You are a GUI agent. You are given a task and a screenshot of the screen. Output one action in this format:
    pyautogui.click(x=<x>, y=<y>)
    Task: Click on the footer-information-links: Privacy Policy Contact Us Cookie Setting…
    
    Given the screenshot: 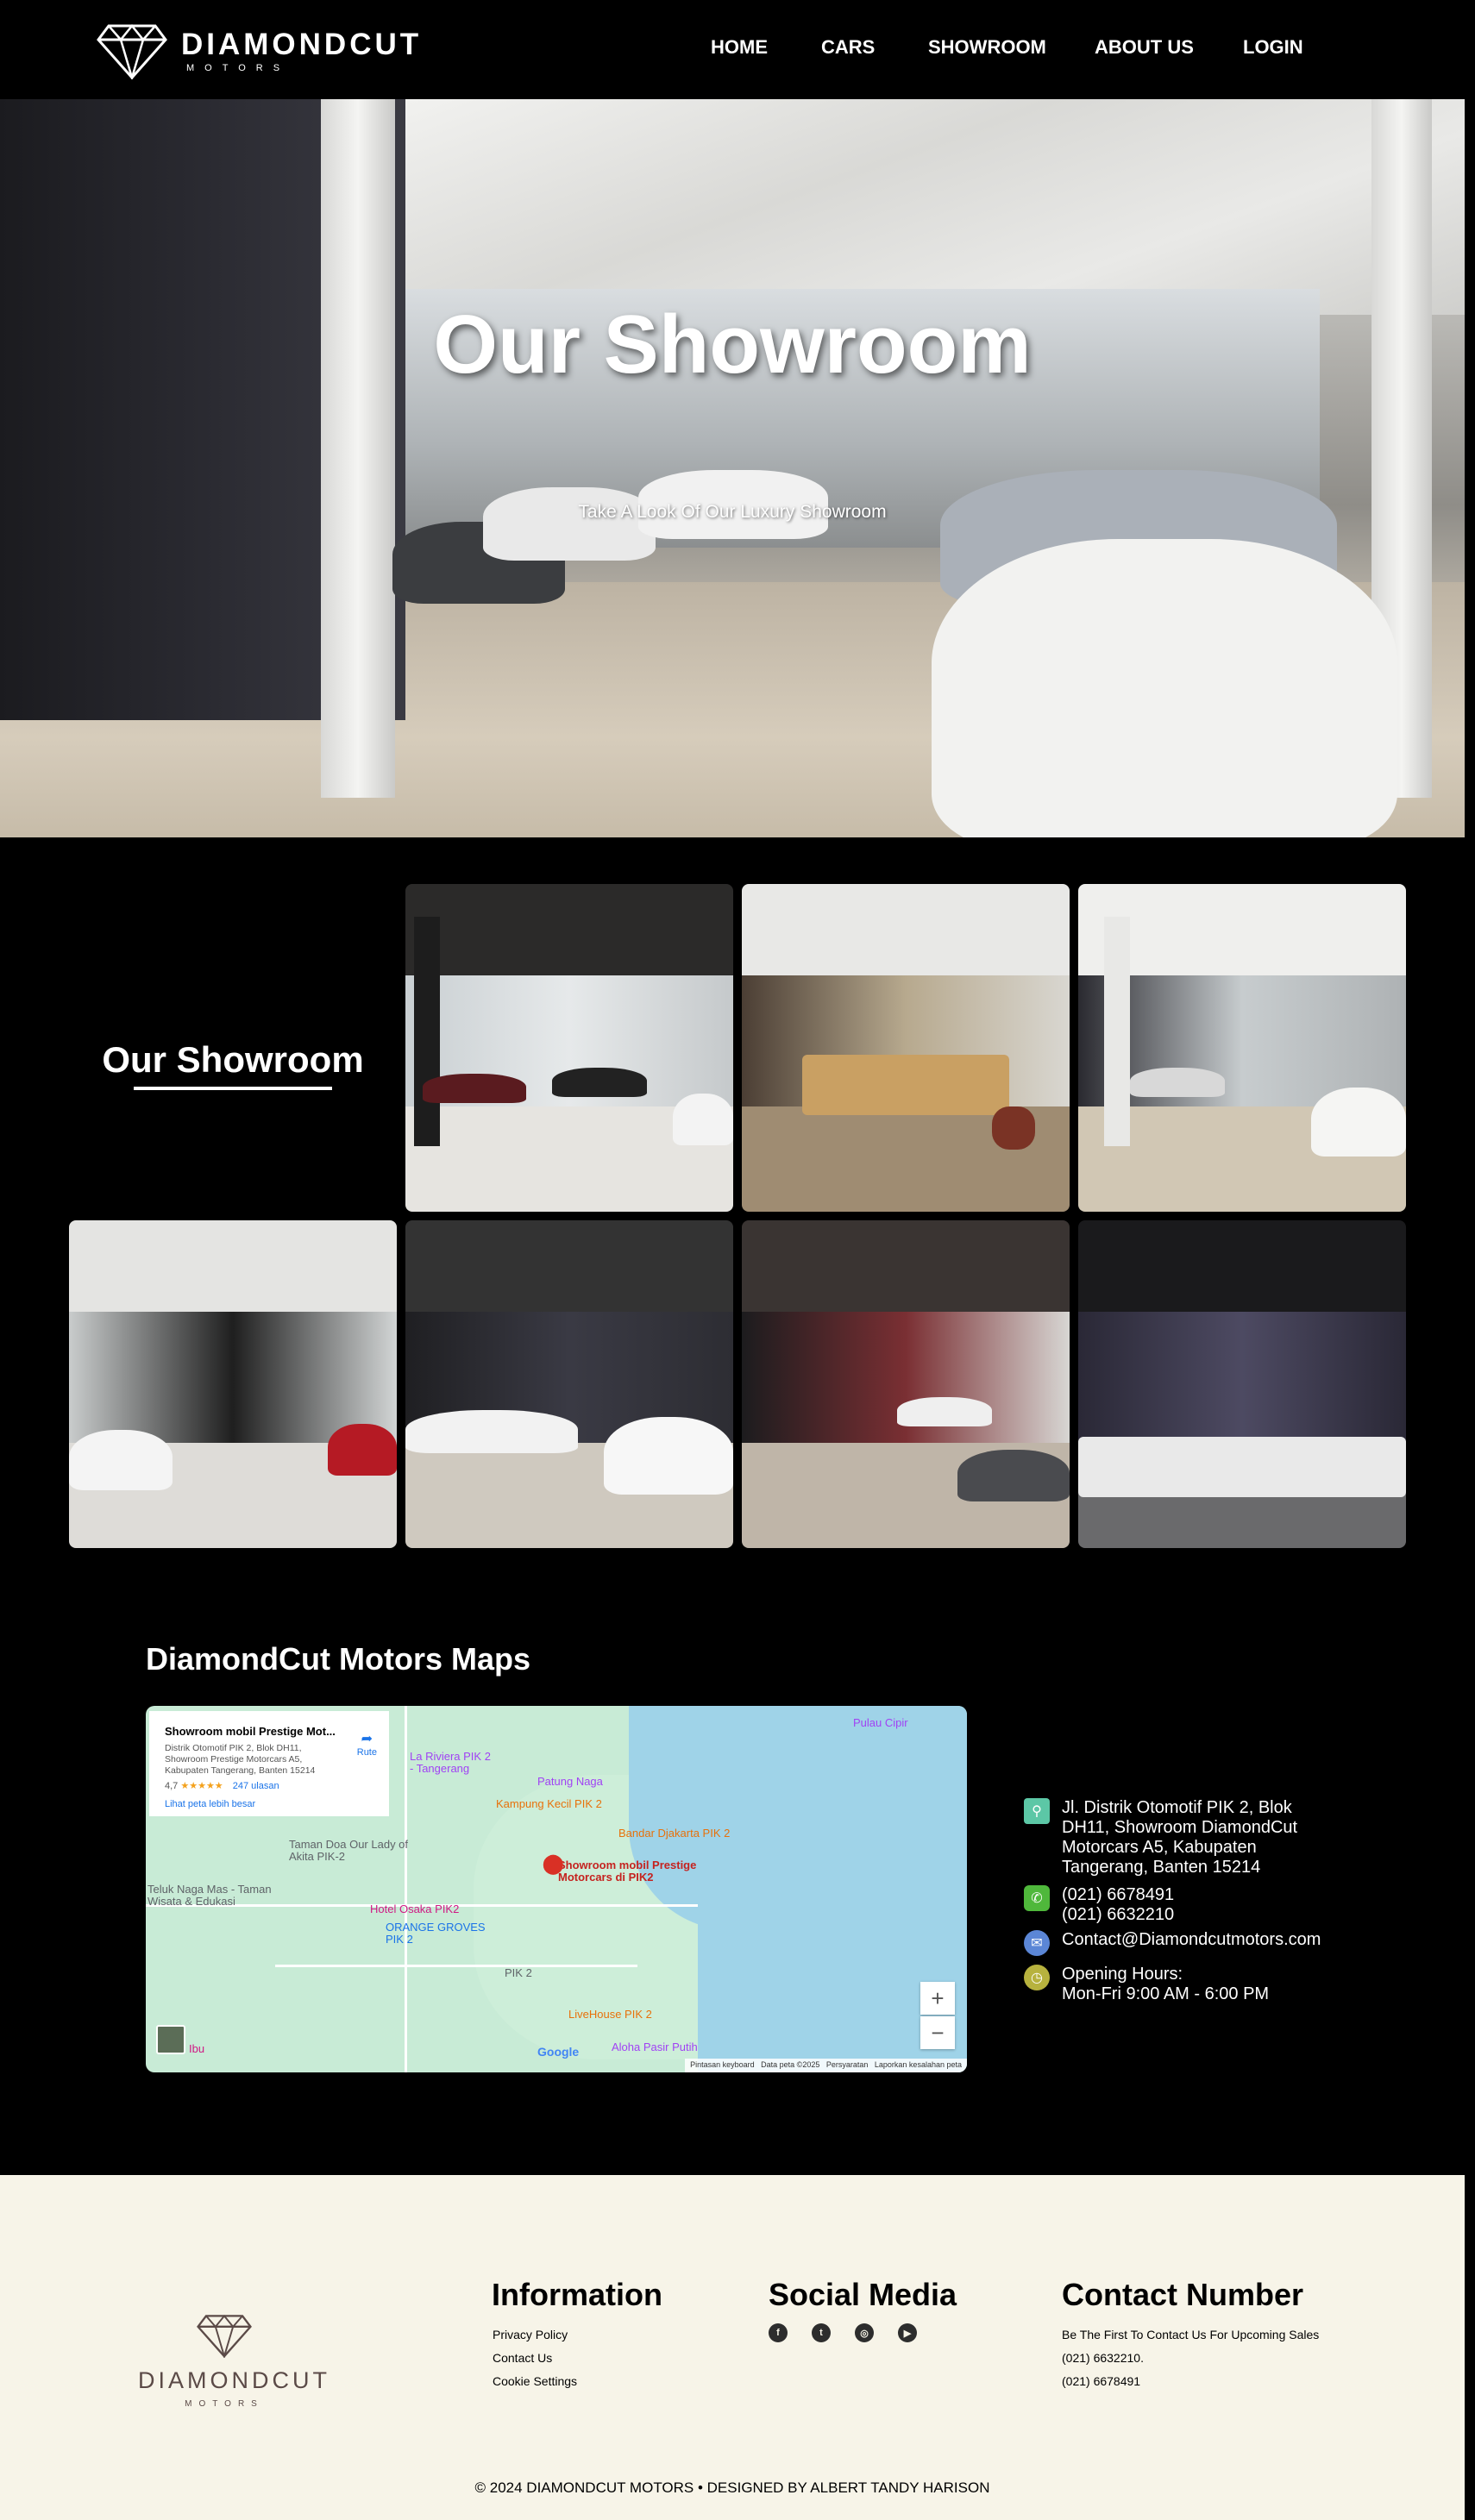 What is the action you would take?
    pyautogui.click(x=535, y=2358)
    